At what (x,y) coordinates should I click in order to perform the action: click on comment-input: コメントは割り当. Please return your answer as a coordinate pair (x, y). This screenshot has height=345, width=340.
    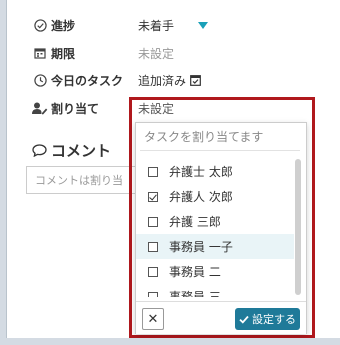
    Looking at the image, I should click on (81, 180).